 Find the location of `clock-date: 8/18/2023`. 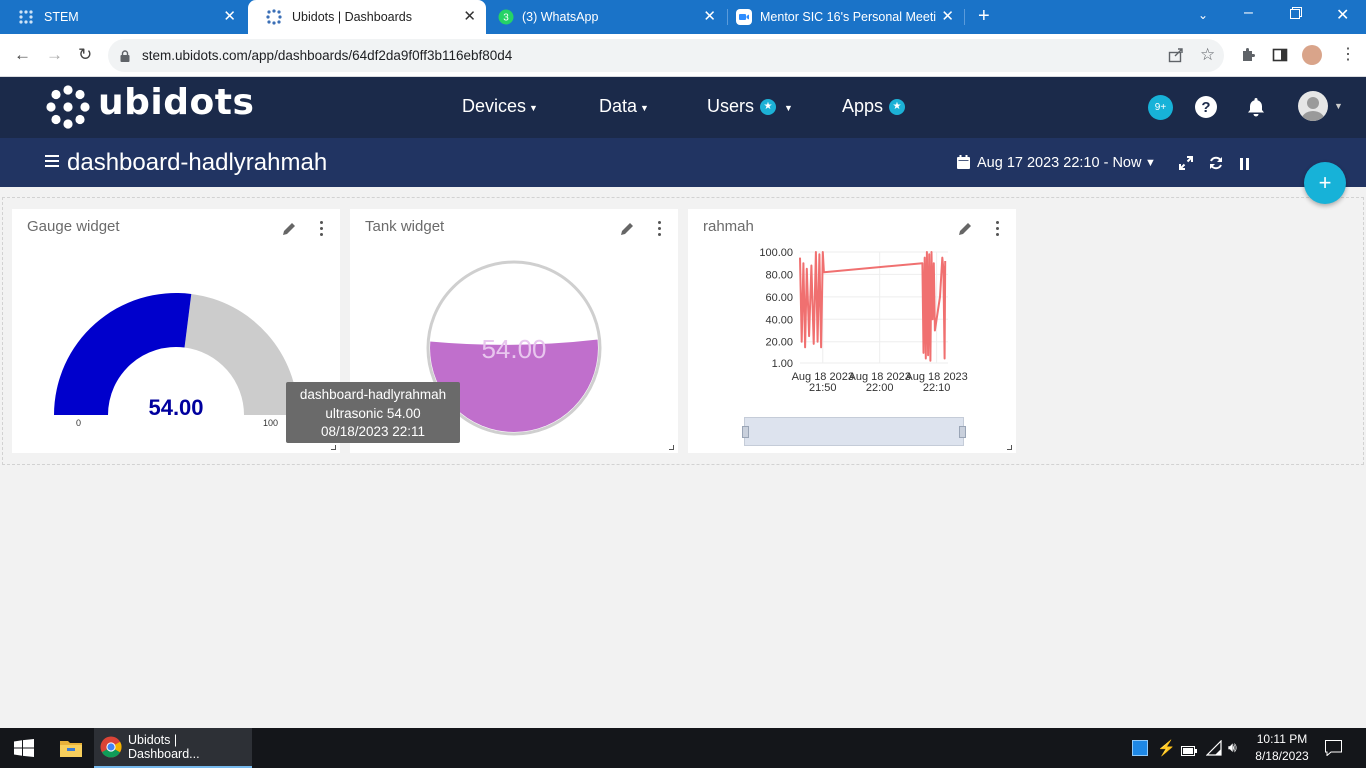

clock-date: 8/18/2023 is located at coordinates (1282, 756).